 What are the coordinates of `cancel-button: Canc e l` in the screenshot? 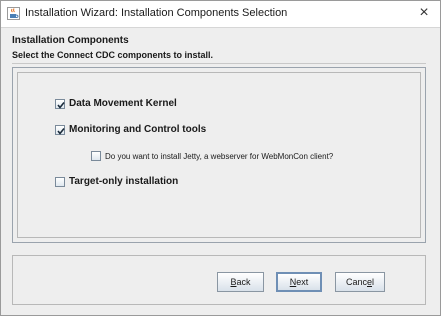 It's located at (360, 282).